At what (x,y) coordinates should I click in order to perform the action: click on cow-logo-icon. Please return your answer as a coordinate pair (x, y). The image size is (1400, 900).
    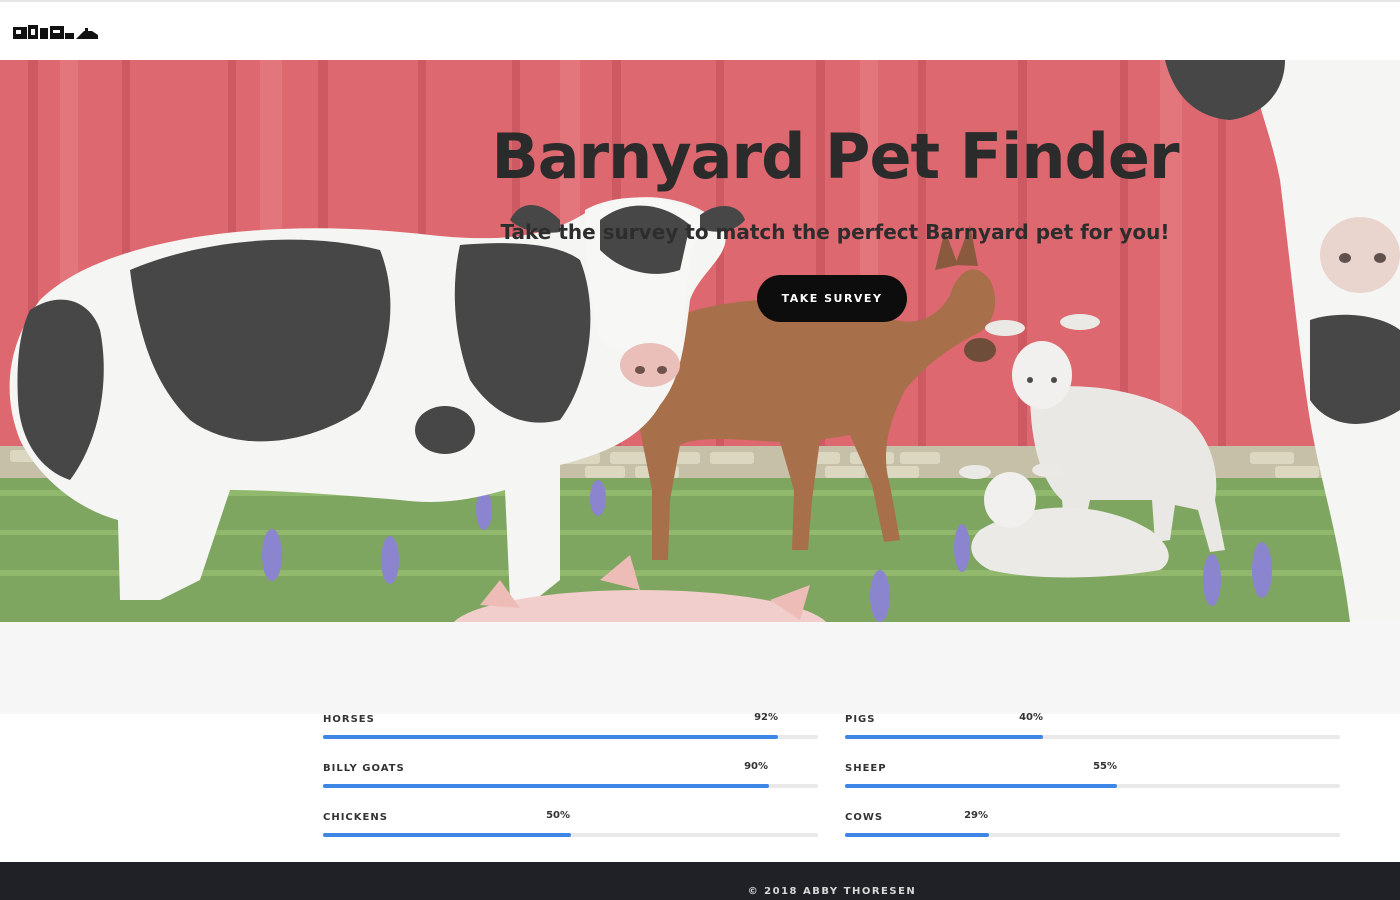
    Looking at the image, I should click on (56, 33).